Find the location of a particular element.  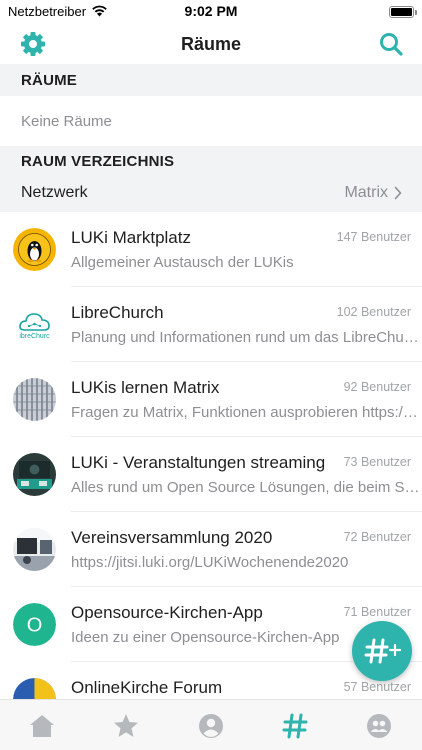

room-name: LibreChurch is located at coordinates (117, 312).